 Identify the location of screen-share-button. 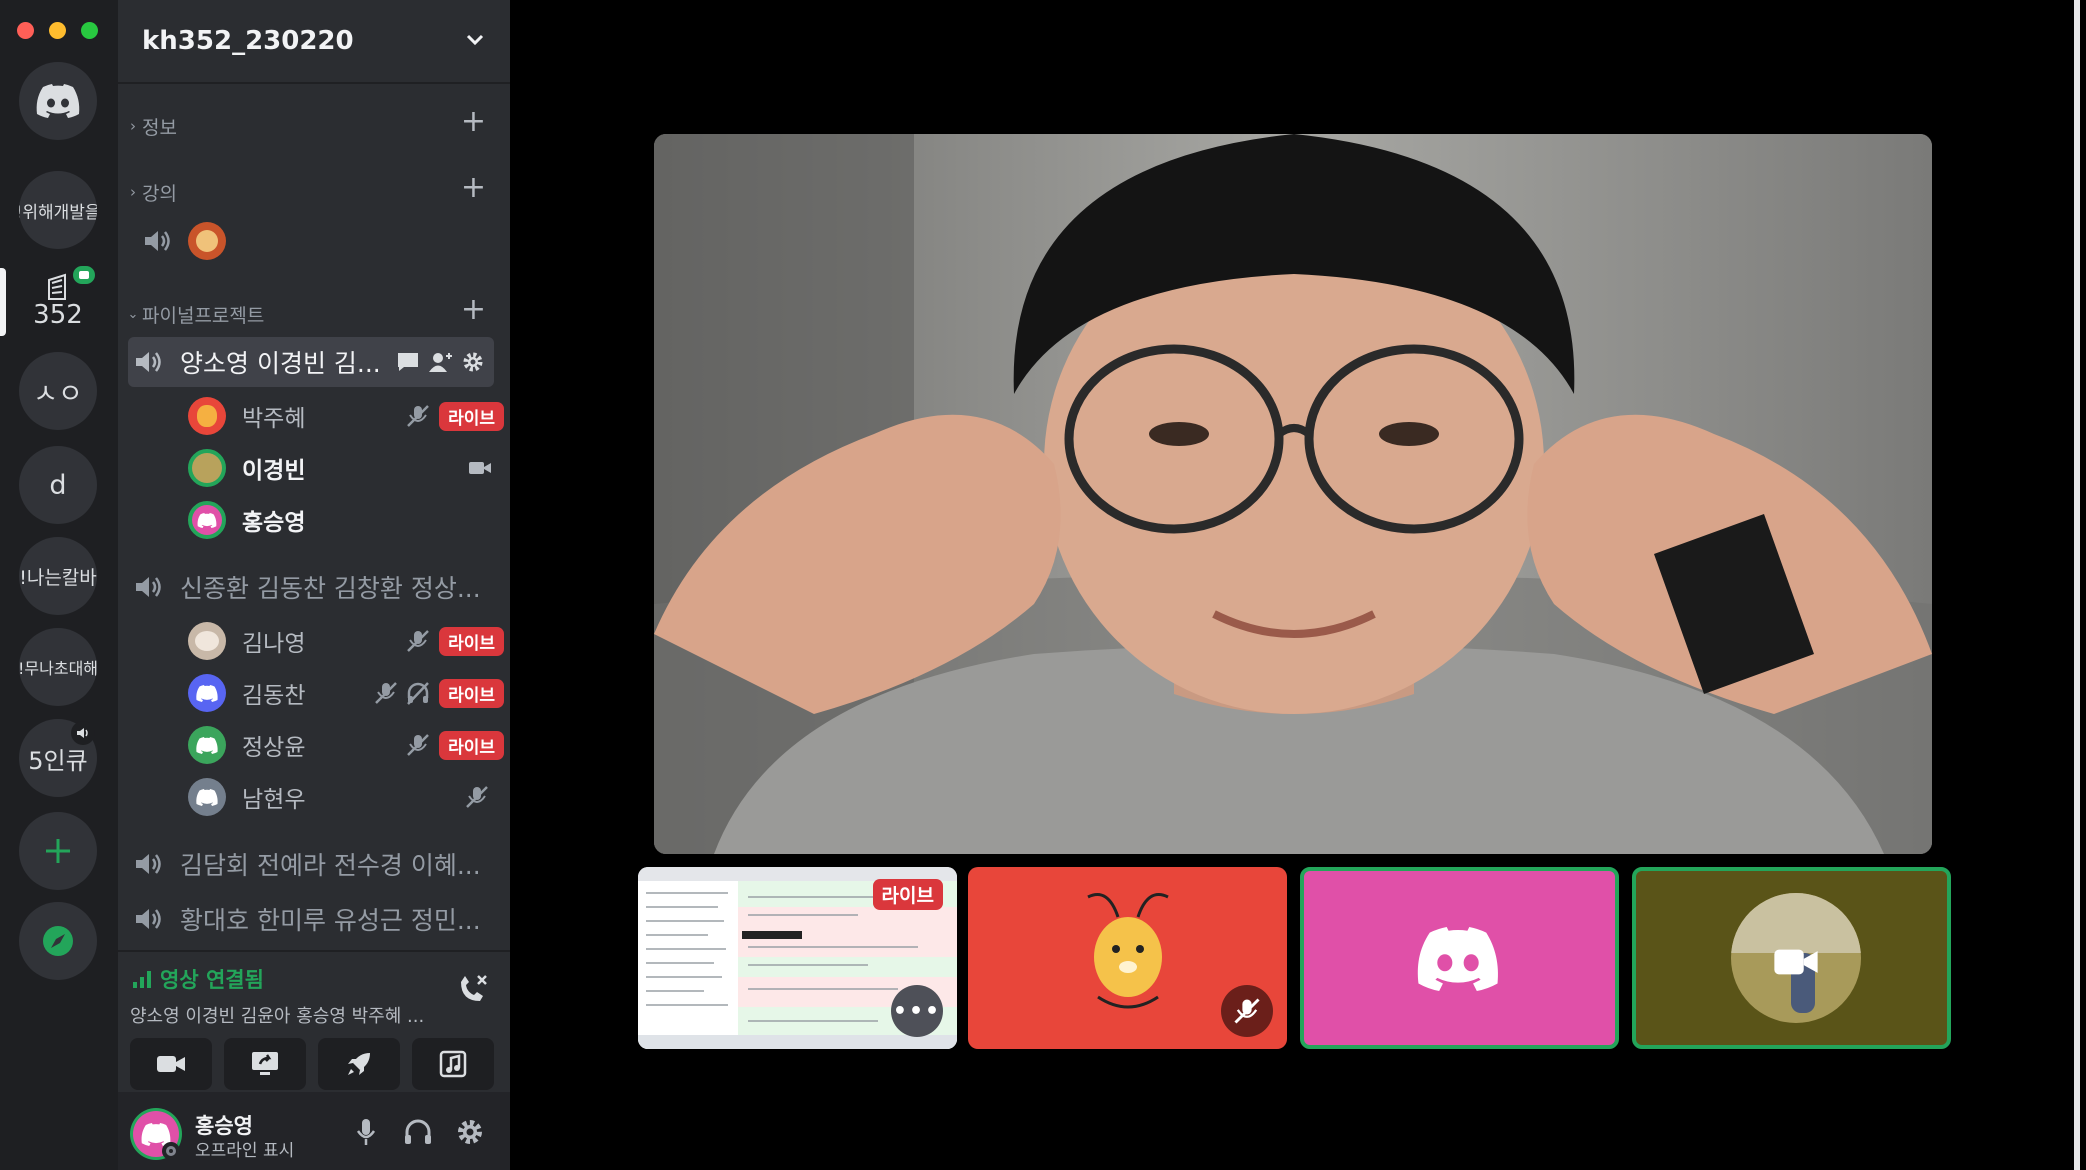
(265, 1064).